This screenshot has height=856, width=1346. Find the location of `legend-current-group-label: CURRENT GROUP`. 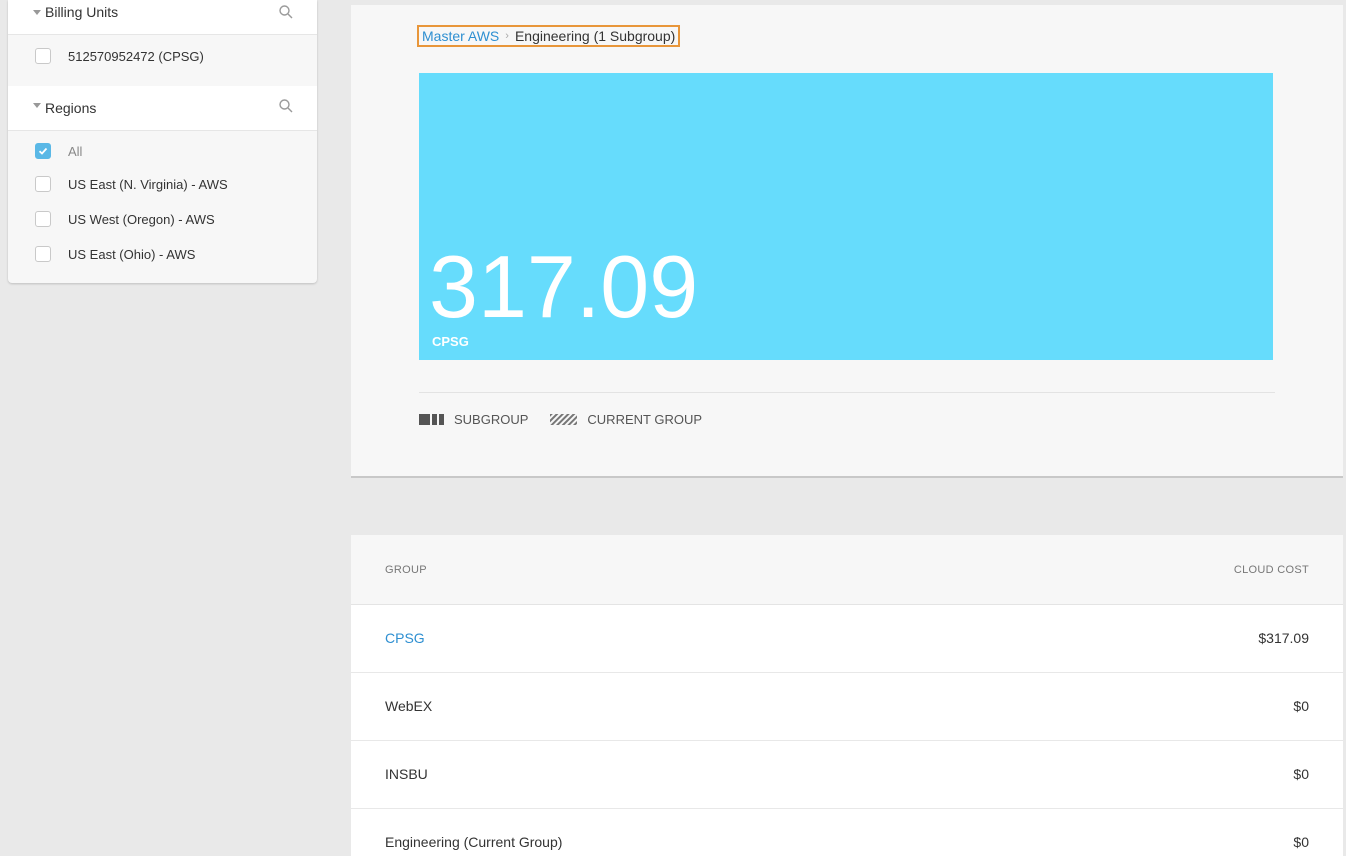

legend-current-group-label: CURRENT GROUP is located at coordinates (645, 419).